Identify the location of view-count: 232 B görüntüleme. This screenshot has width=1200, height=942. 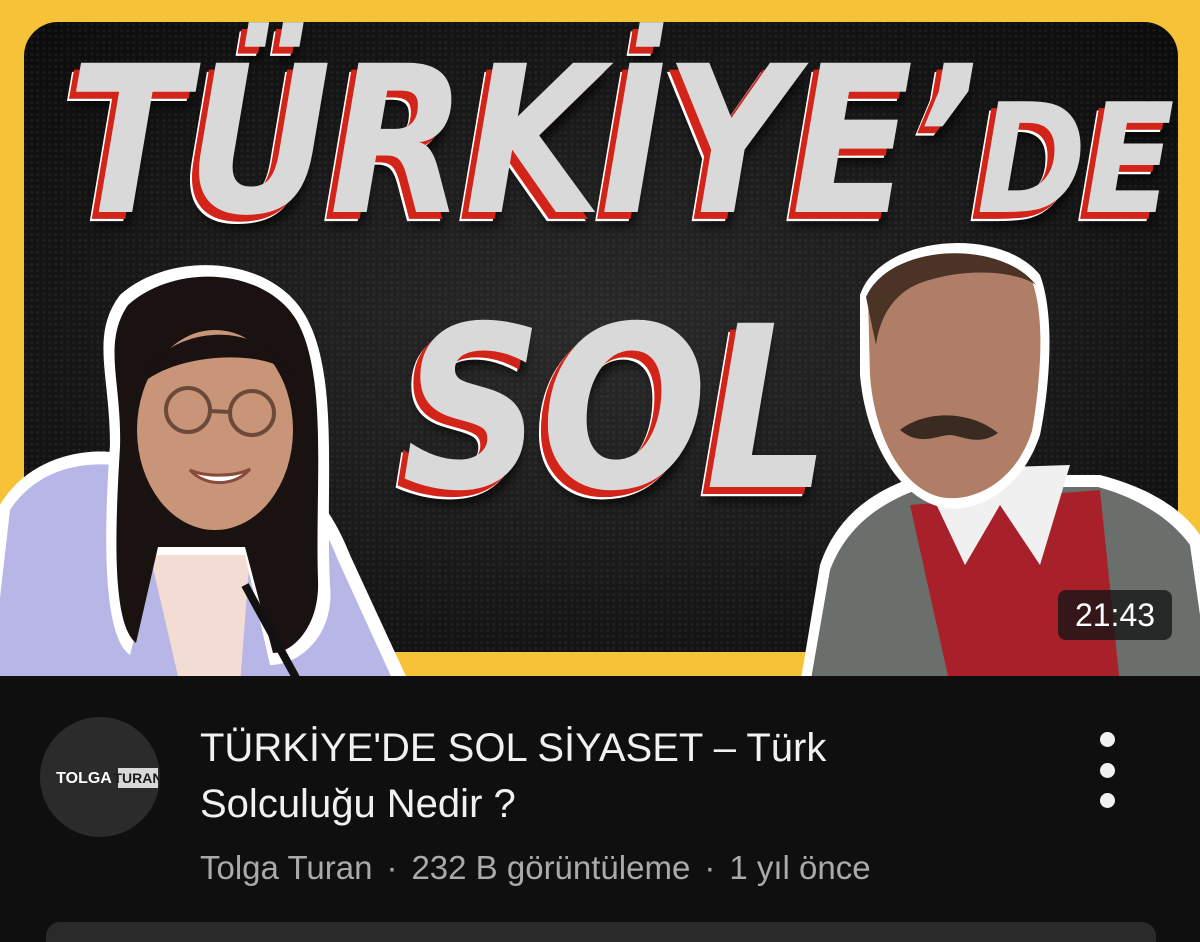
(551, 867).